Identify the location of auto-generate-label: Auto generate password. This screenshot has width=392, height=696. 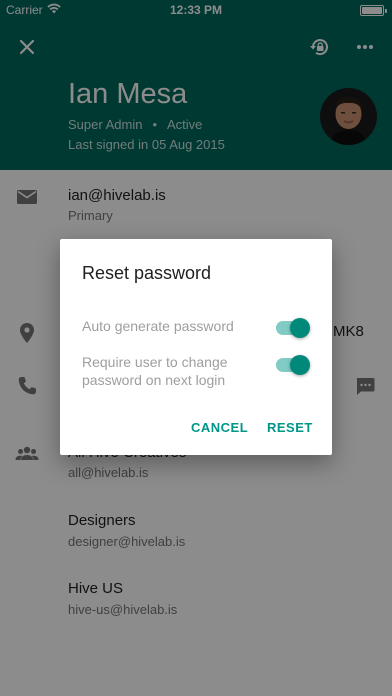
(158, 326).